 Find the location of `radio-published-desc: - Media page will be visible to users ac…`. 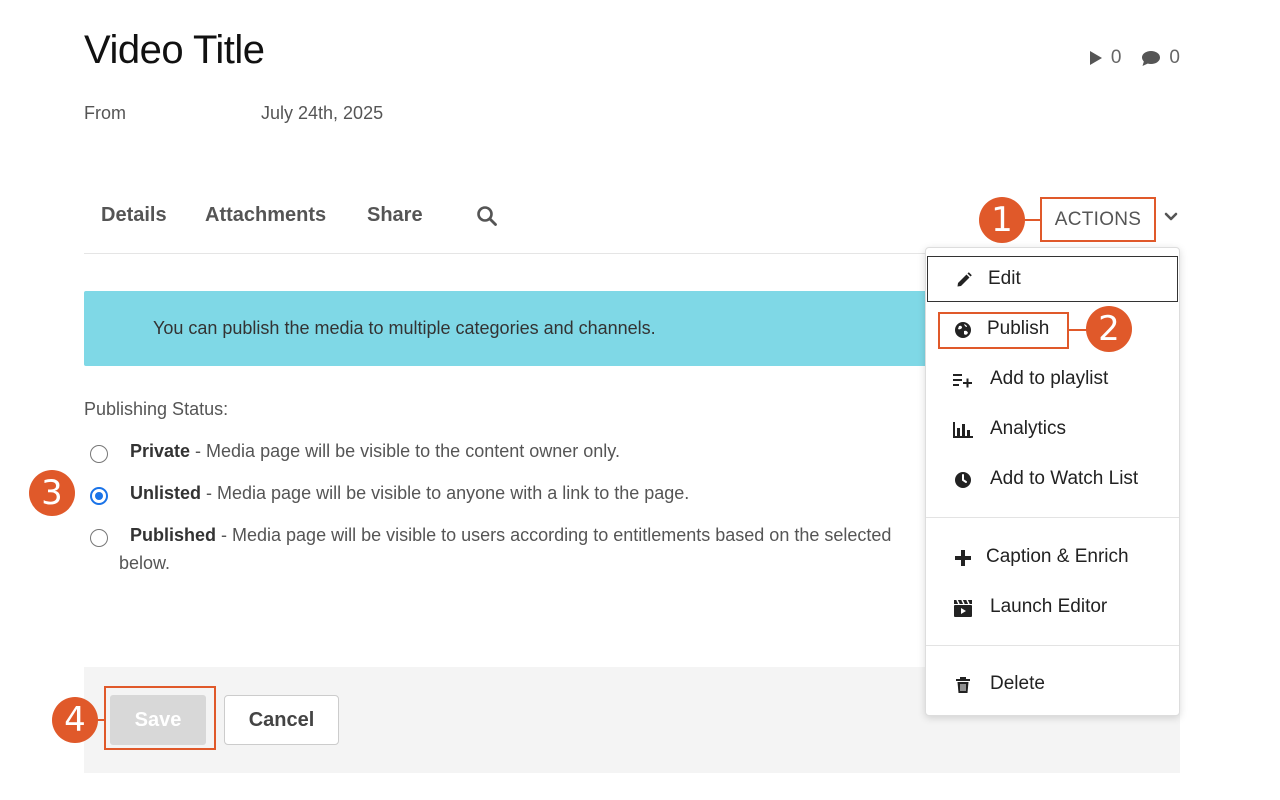

radio-published-desc: - Media page will be visible to users ac… is located at coordinates (554, 535).